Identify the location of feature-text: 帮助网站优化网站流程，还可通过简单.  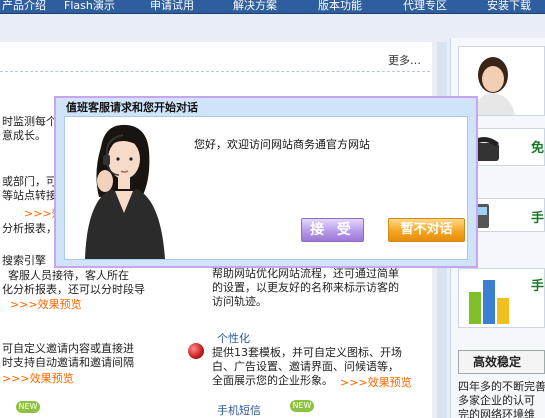
(305, 273).